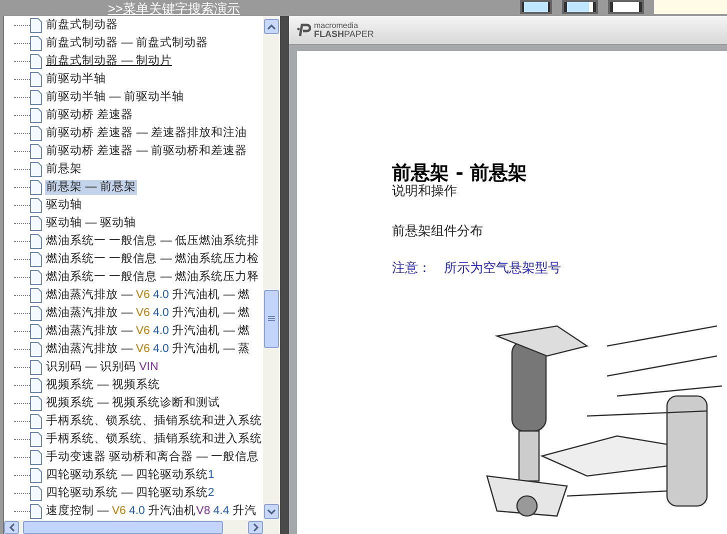 Image resolution: width=727 pixels, height=534 pixels. Describe the element at coordinates (146, 151) in the screenshot. I see `tree-item: 前驱动桥 差速器 — 前驱动桥和差速器` at that location.